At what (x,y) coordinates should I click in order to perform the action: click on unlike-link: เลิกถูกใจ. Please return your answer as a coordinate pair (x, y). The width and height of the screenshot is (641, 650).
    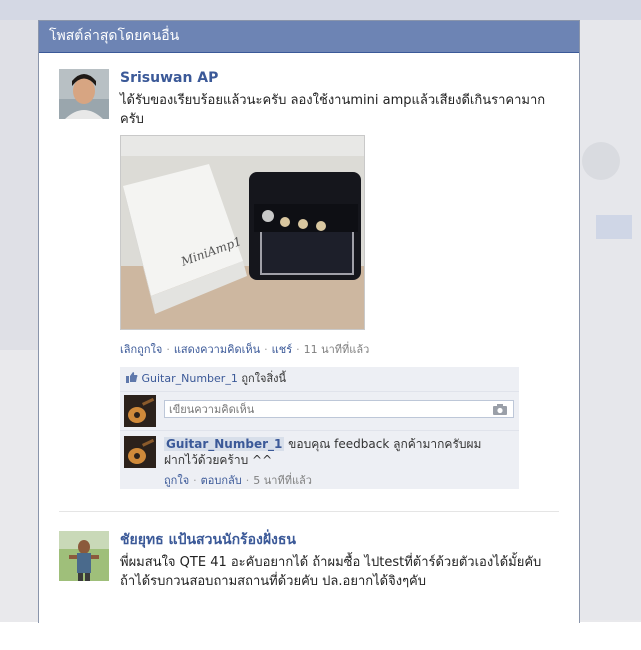
    Looking at the image, I should click on (141, 349).